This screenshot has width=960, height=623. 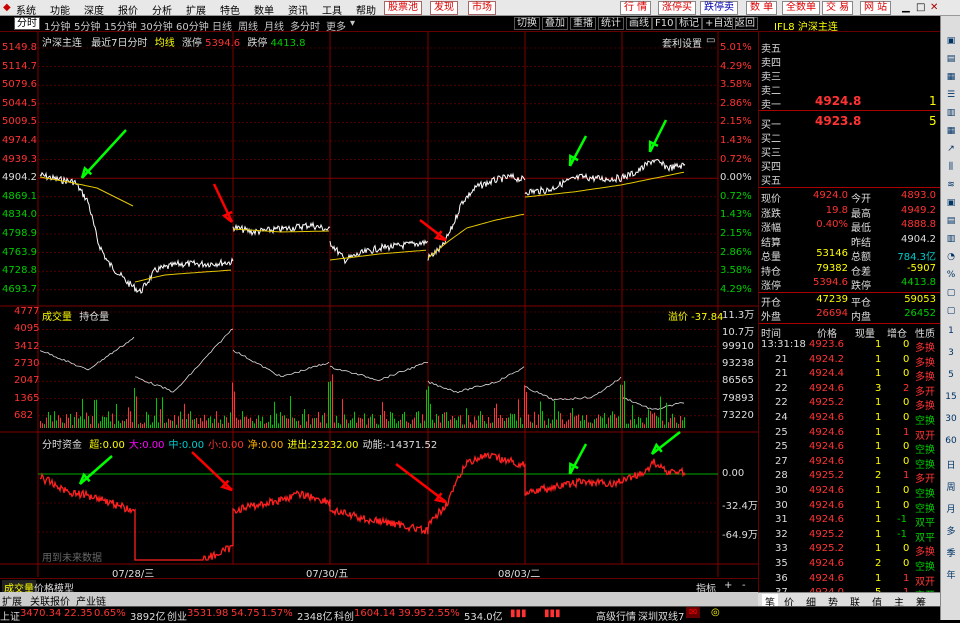 I want to click on stat-label: 最高, so click(x=861, y=214).